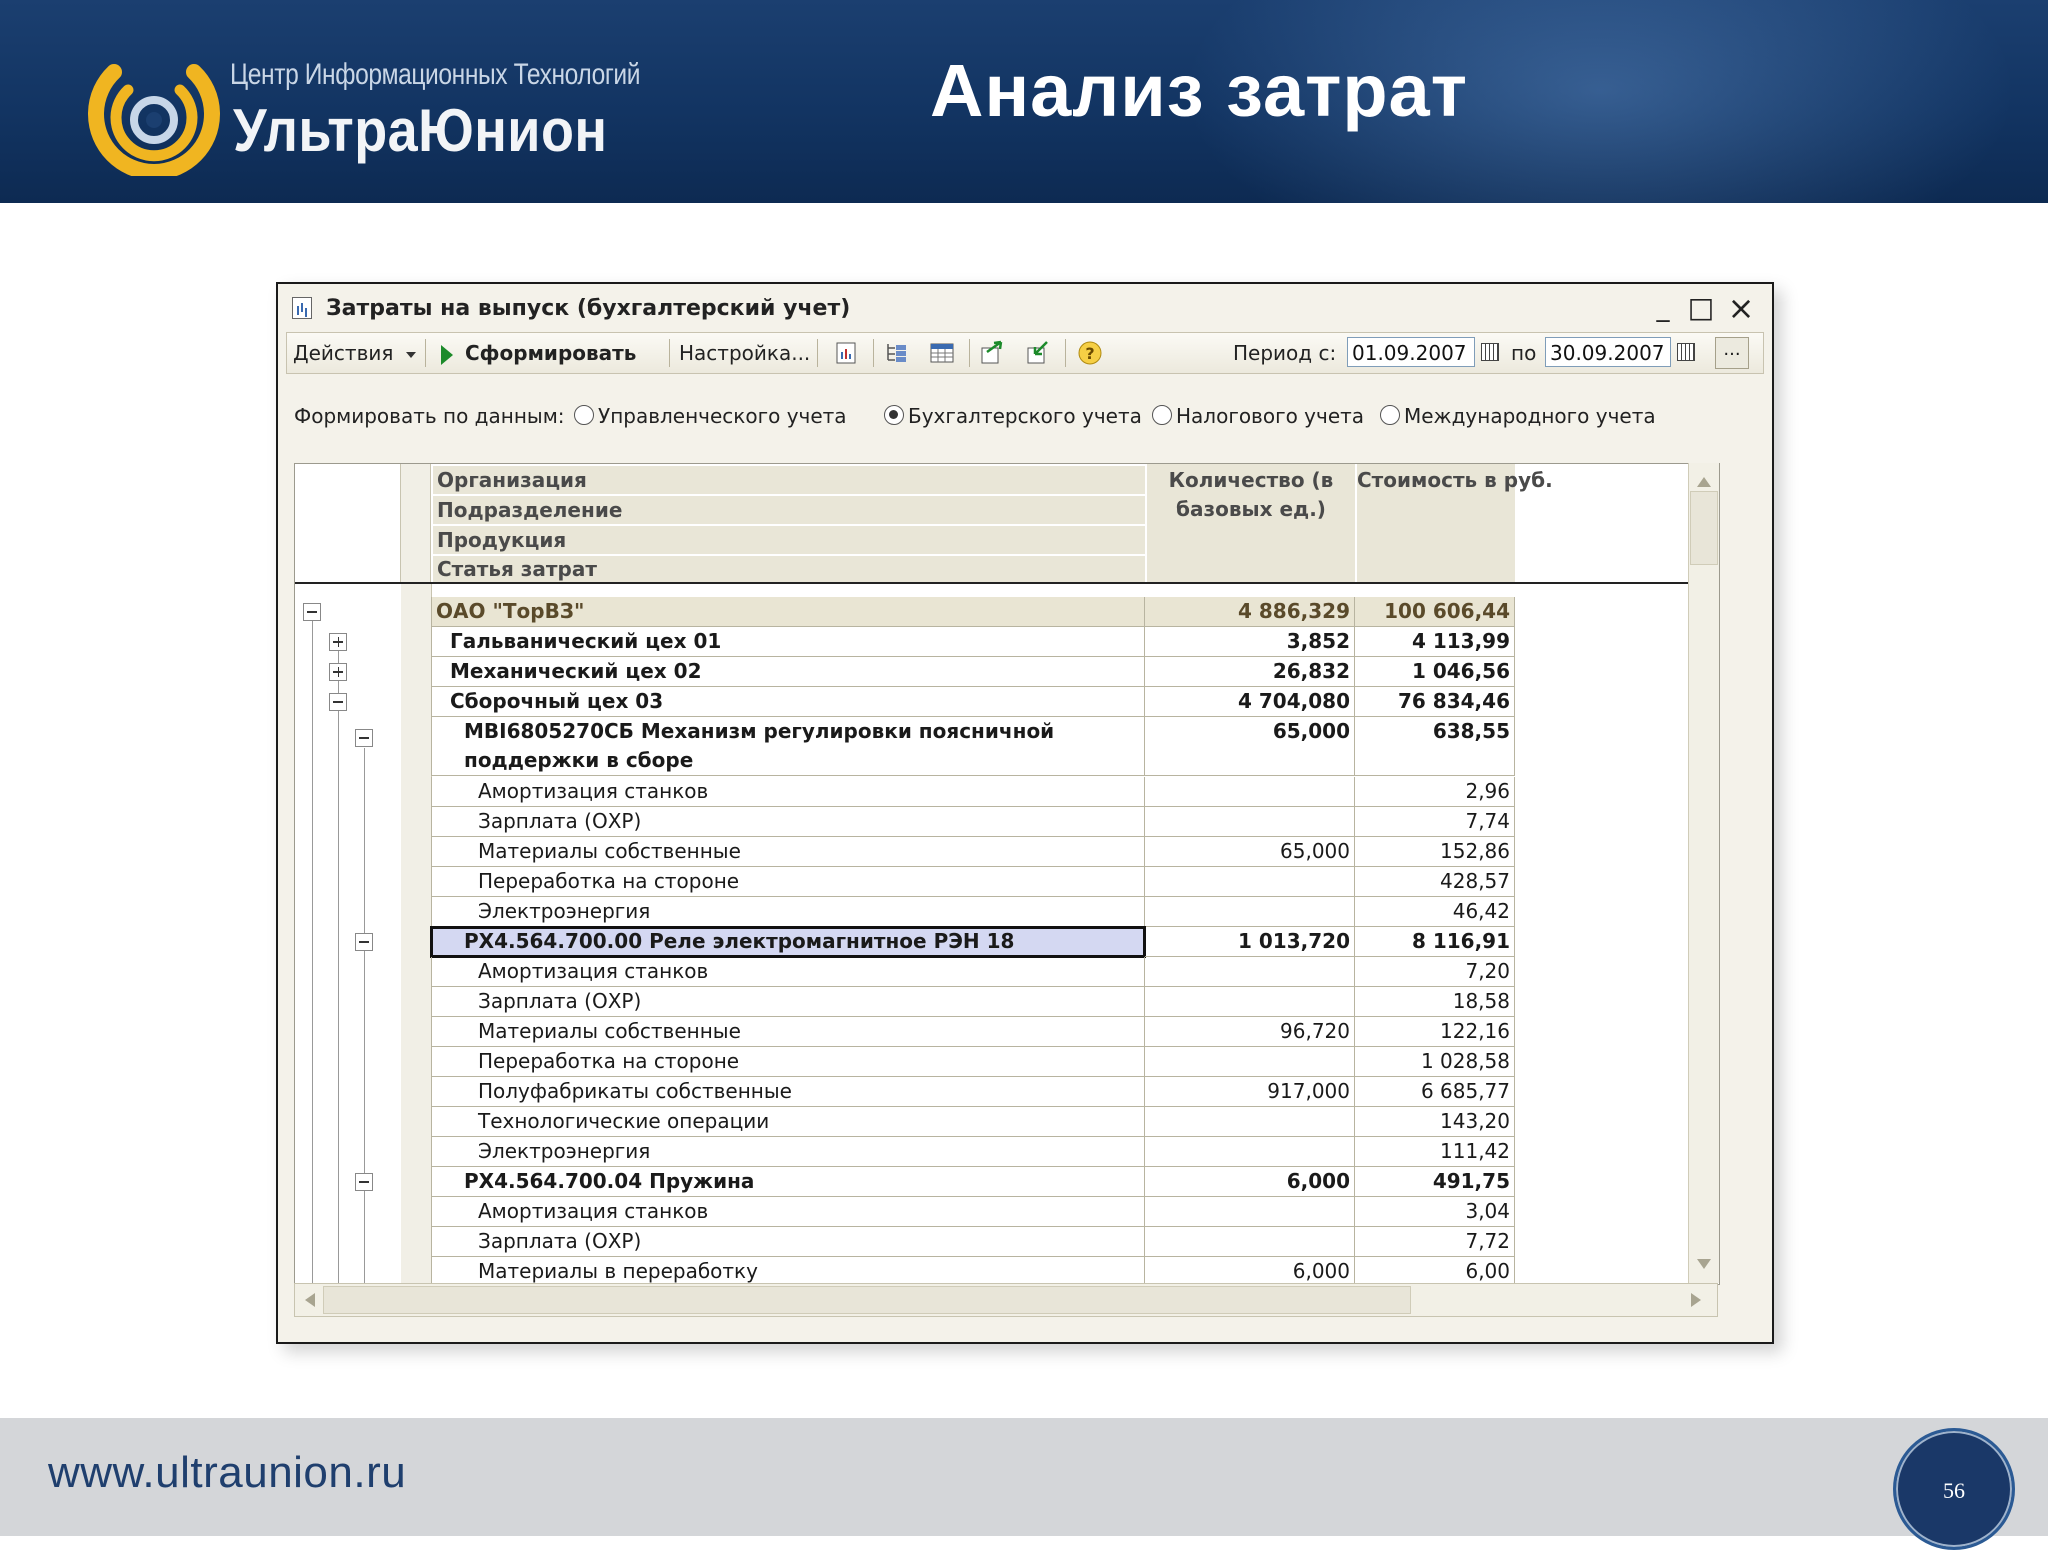 The height and width of the screenshot is (1550, 2048). Describe the element at coordinates (1701, 308) in the screenshot. I see `maximize-button: □` at that location.